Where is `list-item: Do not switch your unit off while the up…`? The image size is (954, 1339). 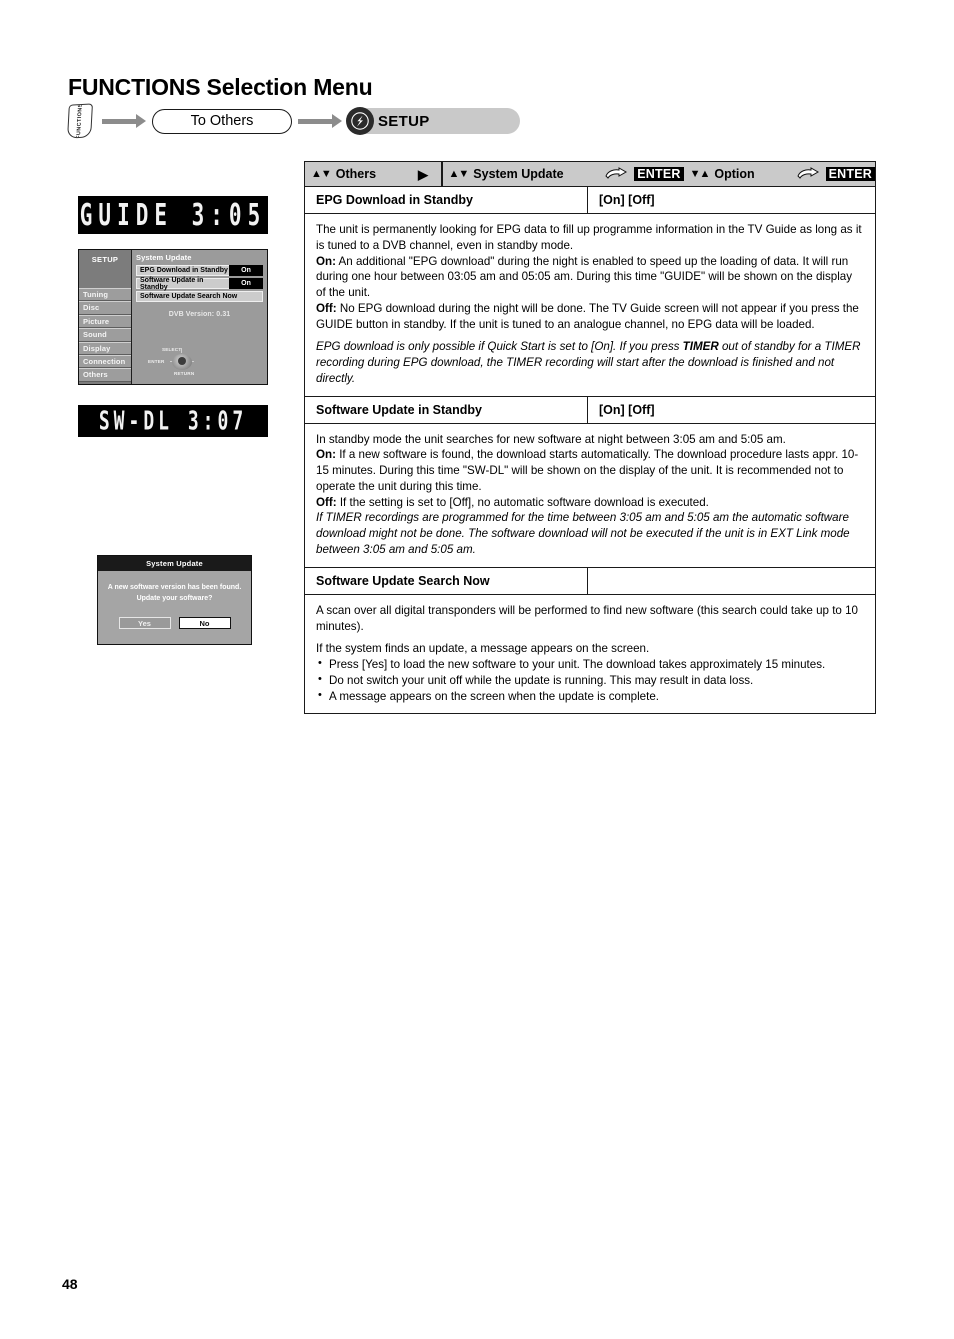
list-item: Do not switch your unit off while the up… is located at coordinates (590, 680).